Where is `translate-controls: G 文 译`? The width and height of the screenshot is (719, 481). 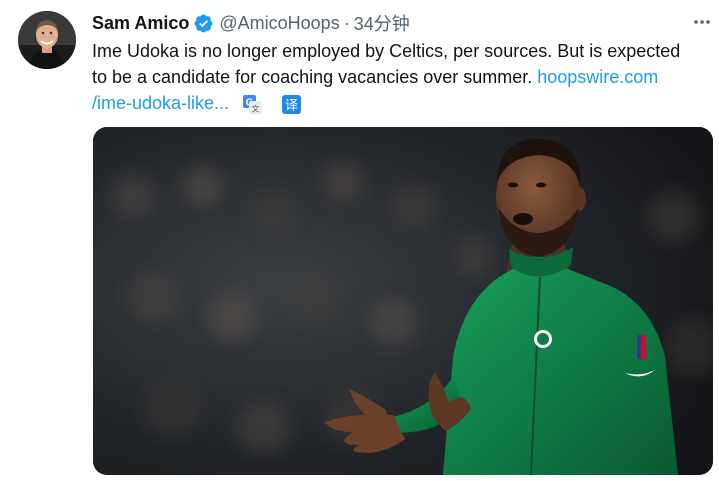
translate-controls: G 文 译 is located at coordinates (272, 104).